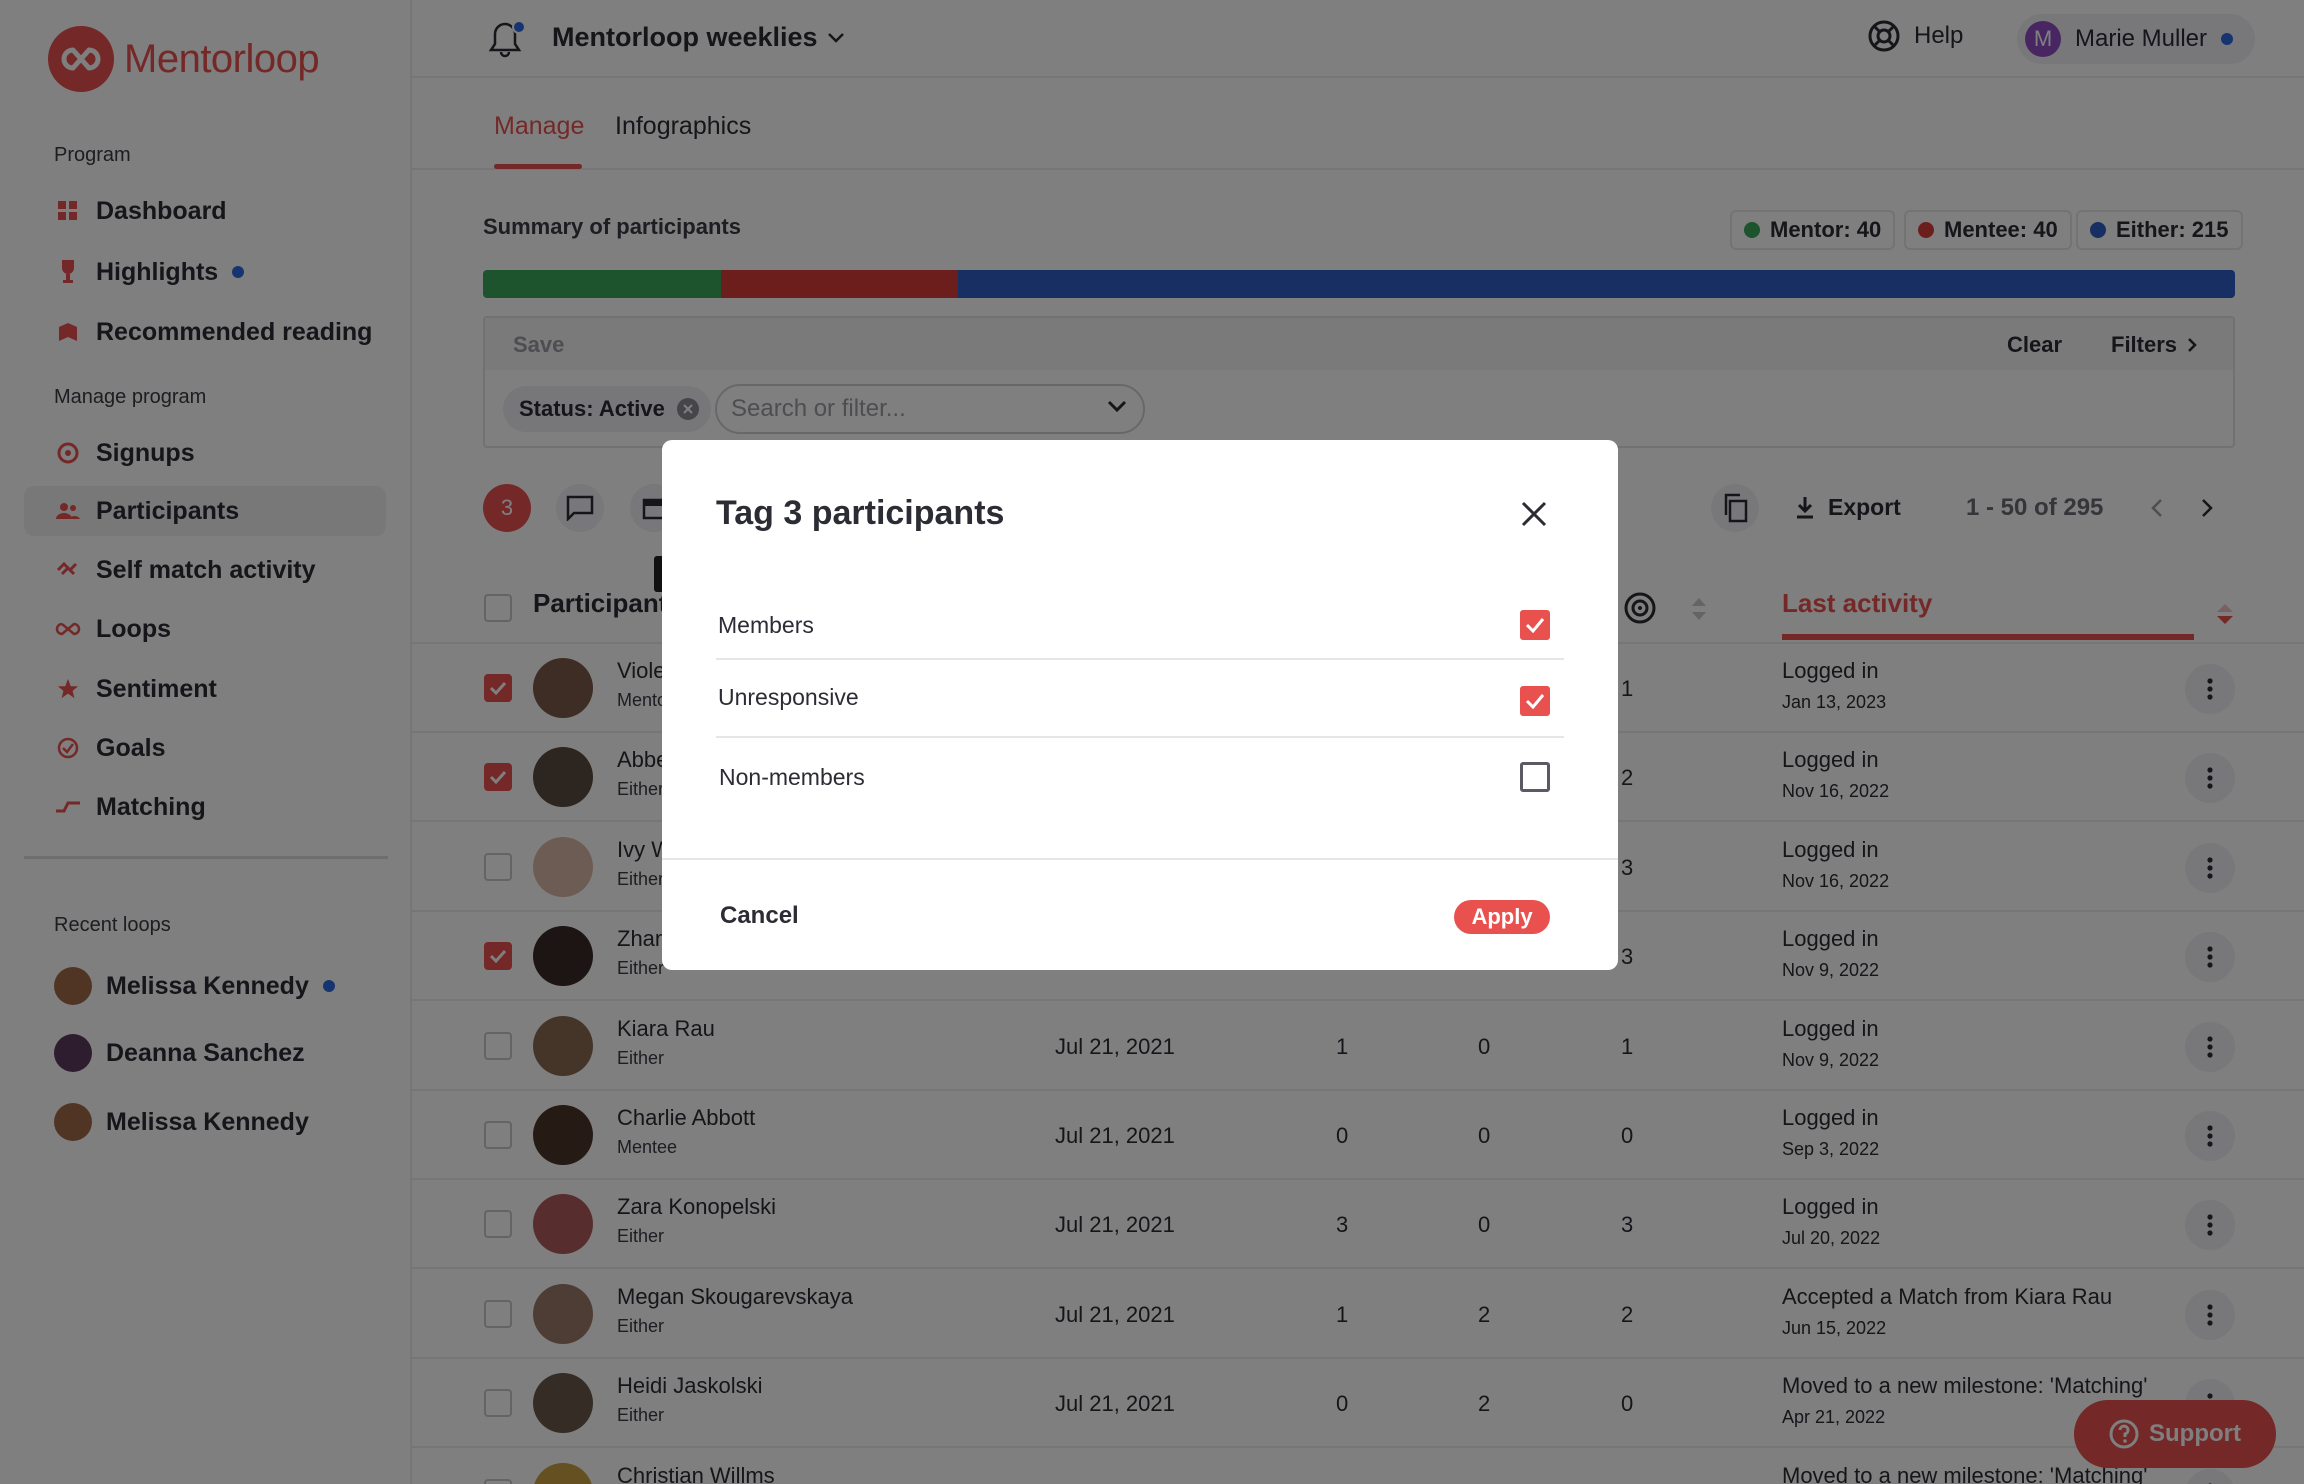  I want to click on tag-option-non-members: Non-members, so click(1140, 775).